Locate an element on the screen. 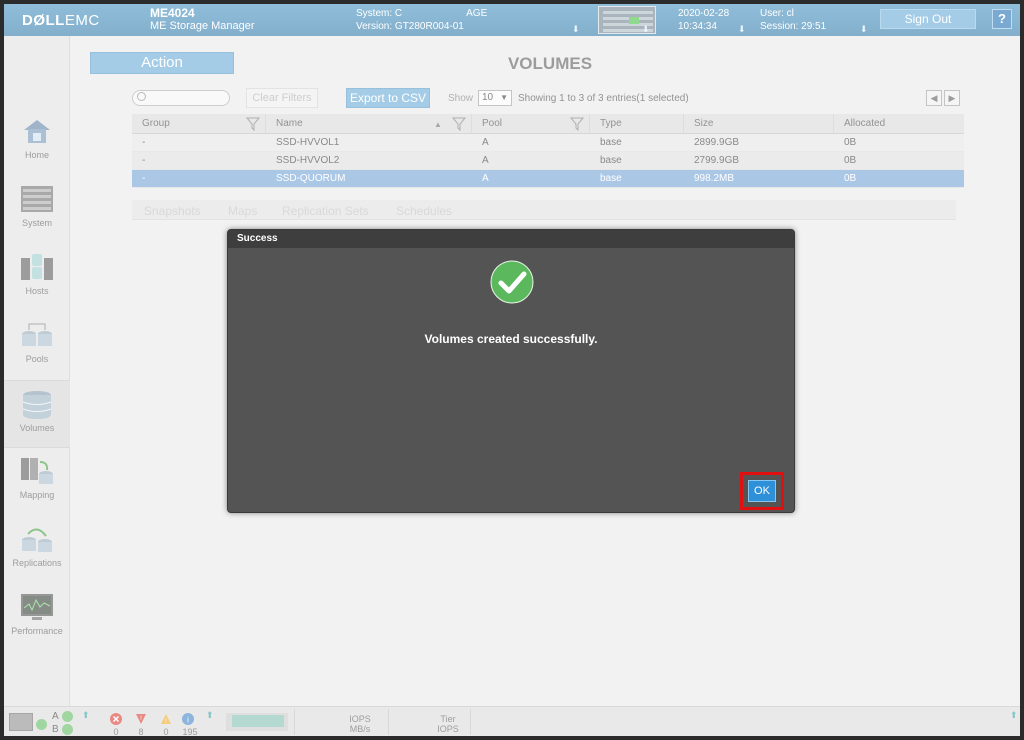 The width and height of the screenshot is (1024, 740). dialog-message: Volumes created successfully. is located at coordinates (511, 339).